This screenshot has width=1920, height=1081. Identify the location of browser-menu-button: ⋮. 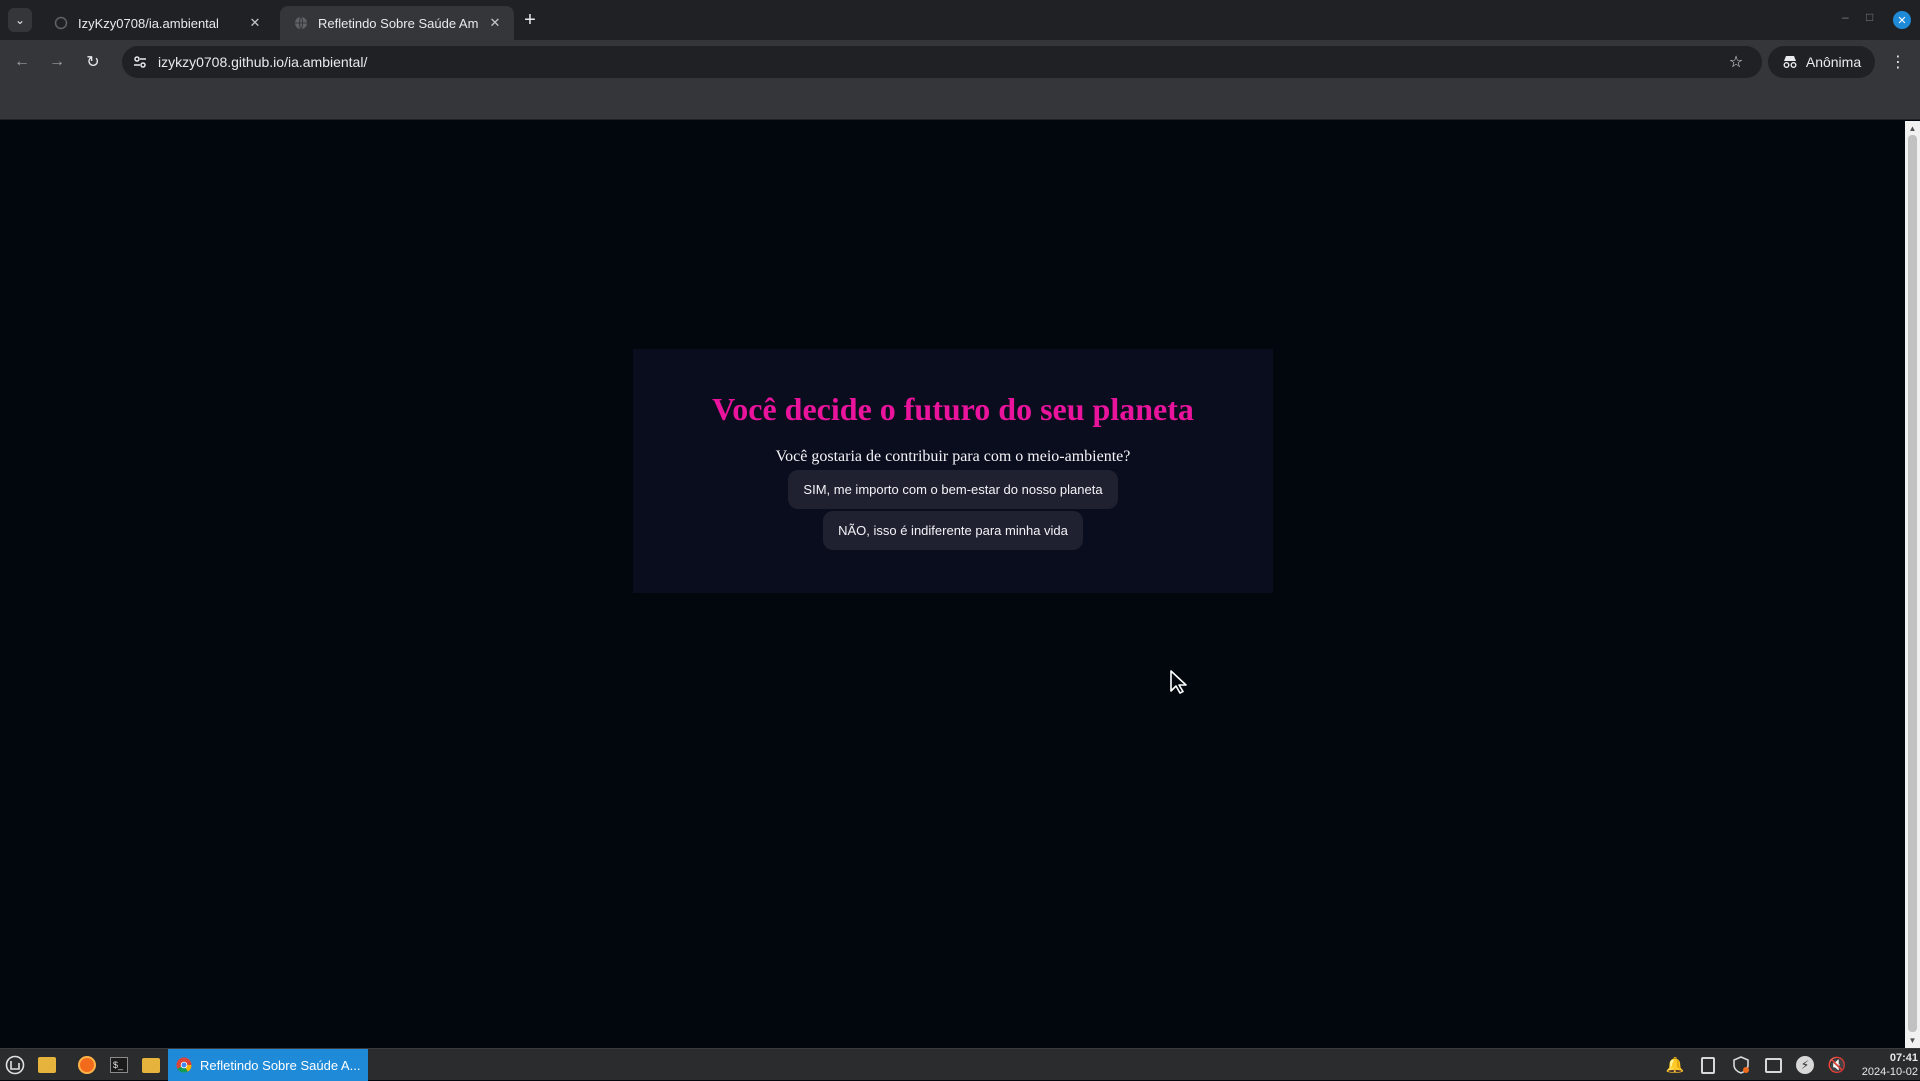
(1898, 62).